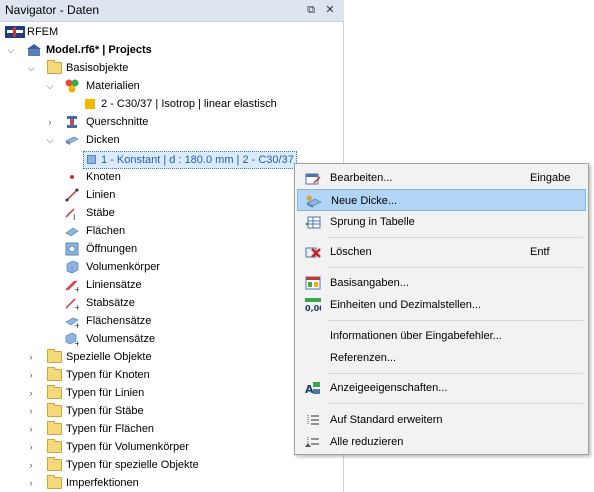 The image size is (594, 492). Describe the element at coordinates (313, 179) in the screenshot. I see `edit-icon` at that location.